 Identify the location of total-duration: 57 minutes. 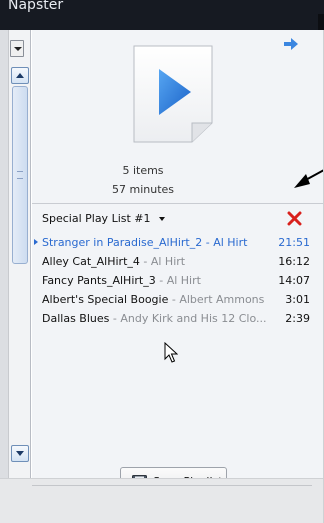
(143, 189).